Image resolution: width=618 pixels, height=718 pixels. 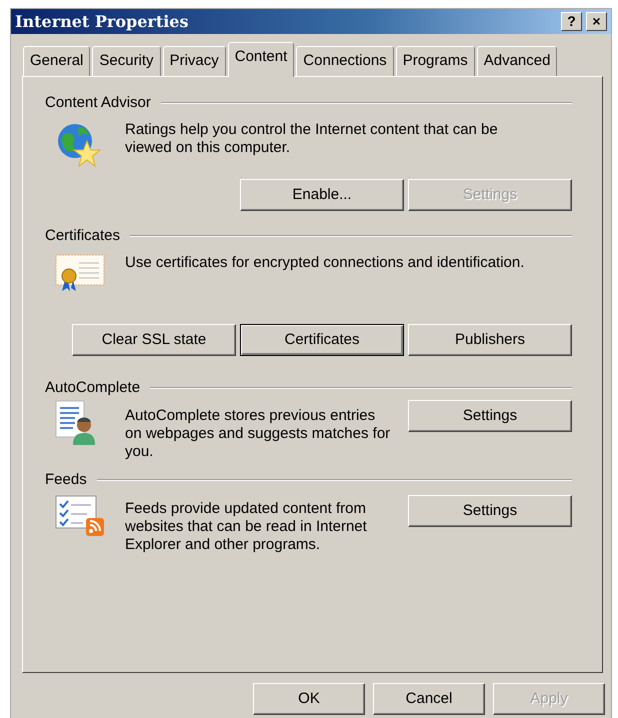 I want to click on description-text: AutoComplete stores previous entries on webpages and suggests matches for you., so click(x=258, y=433).